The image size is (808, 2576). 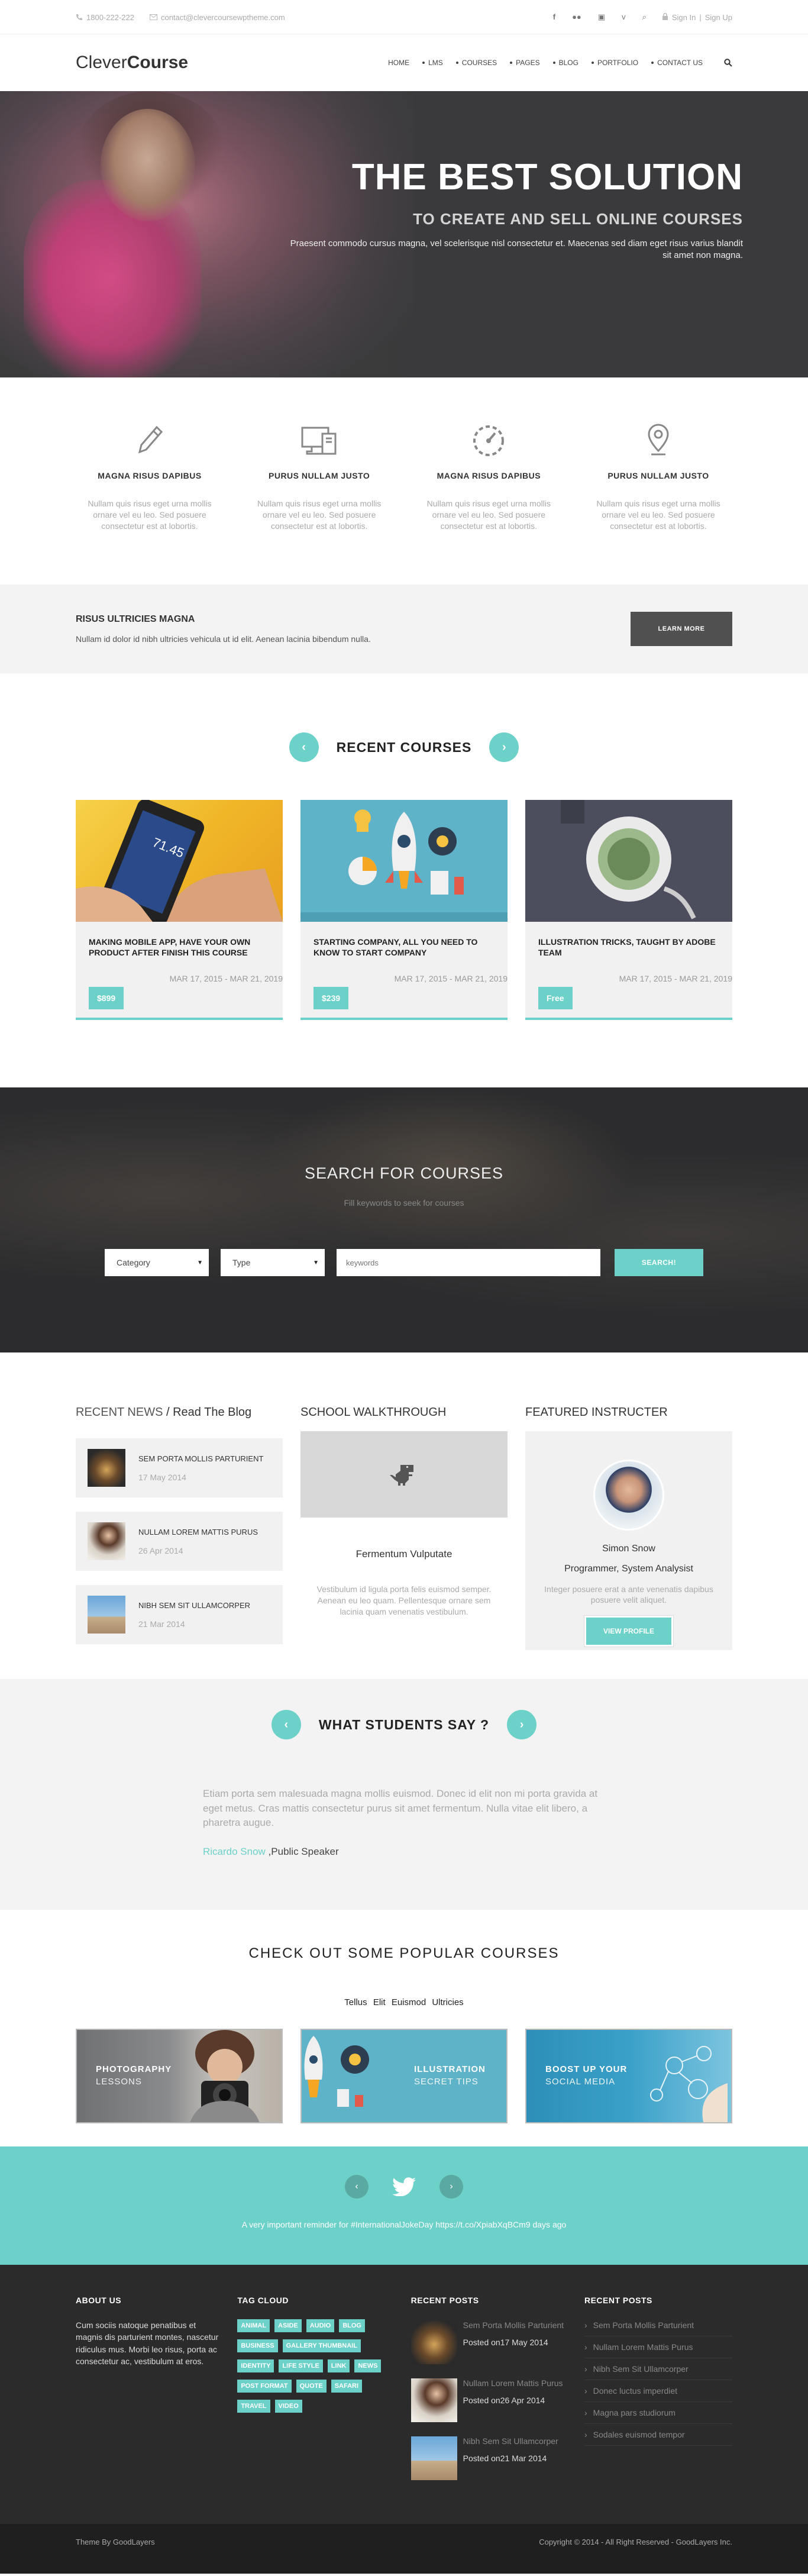 What do you see at coordinates (198, 1532) in the screenshot?
I see `news-title: NULLAM LOREM MATTIS PURUS` at bounding box center [198, 1532].